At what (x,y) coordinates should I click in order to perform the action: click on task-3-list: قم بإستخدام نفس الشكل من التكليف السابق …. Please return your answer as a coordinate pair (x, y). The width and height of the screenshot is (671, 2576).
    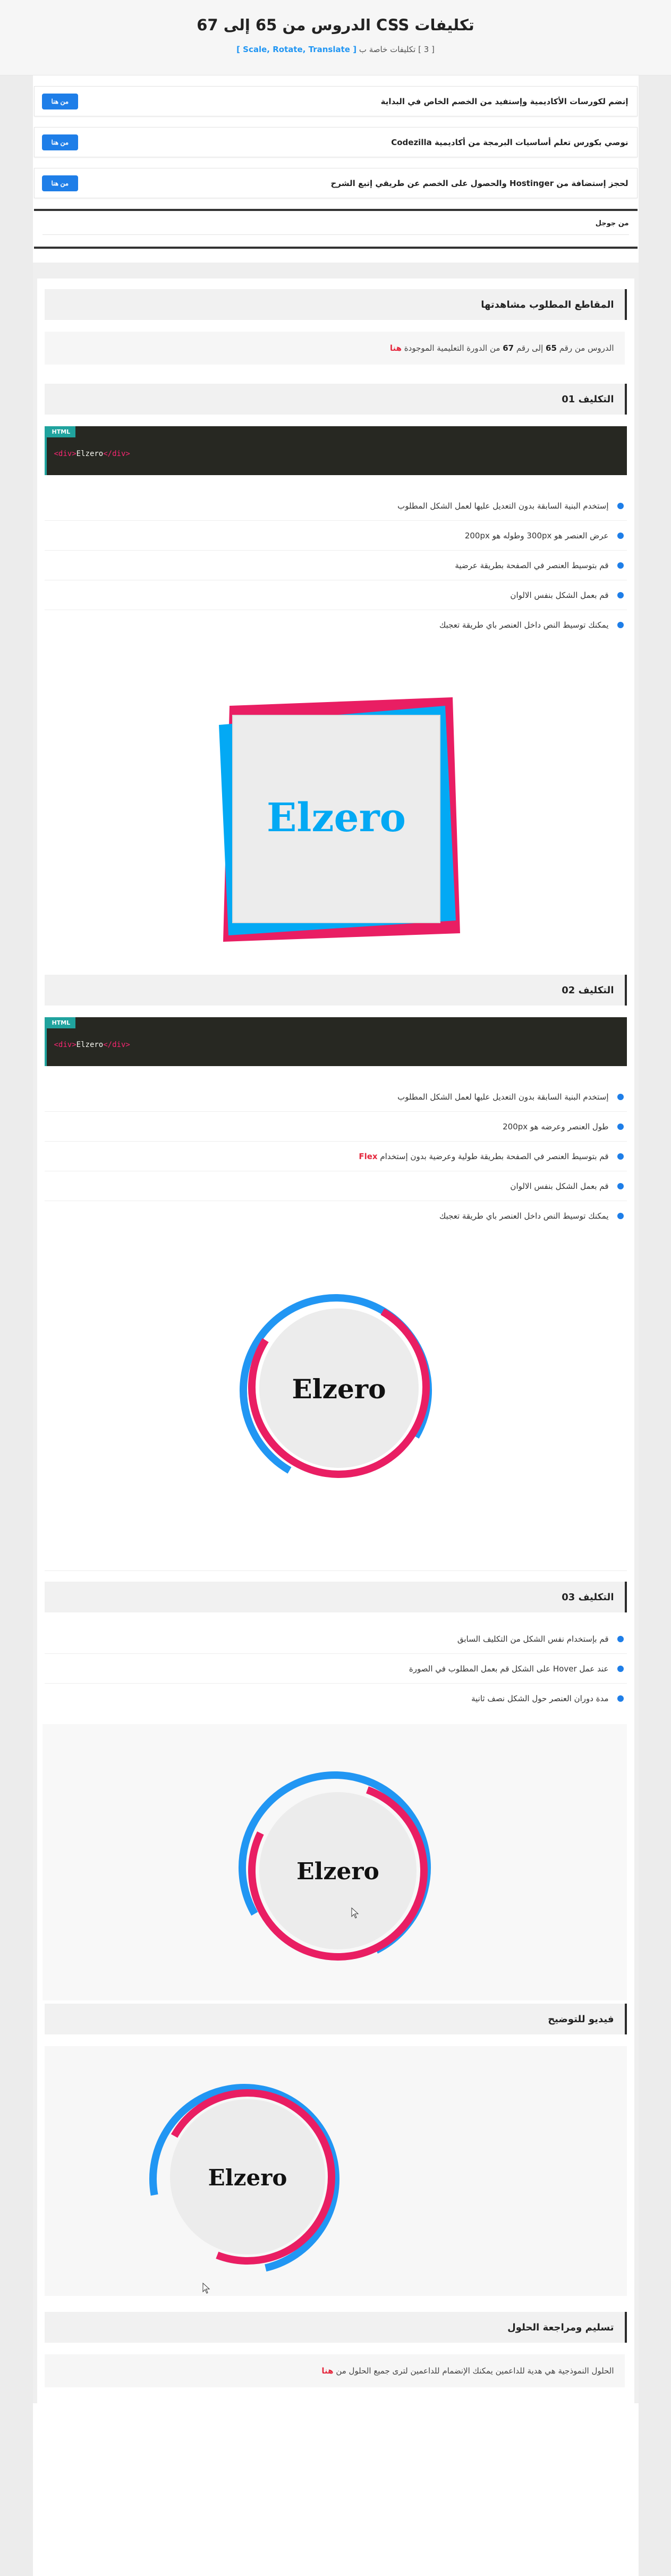
    Looking at the image, I should click on (335, 1669).